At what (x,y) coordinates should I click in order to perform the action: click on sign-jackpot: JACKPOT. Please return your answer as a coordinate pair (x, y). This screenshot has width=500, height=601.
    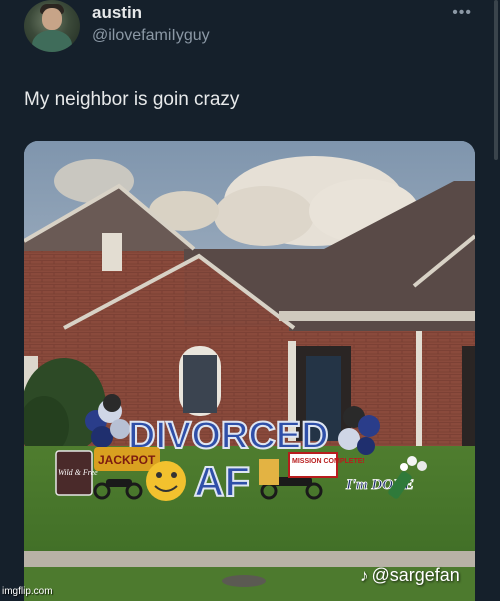
    Looking at the image, I should click on (127, 460).